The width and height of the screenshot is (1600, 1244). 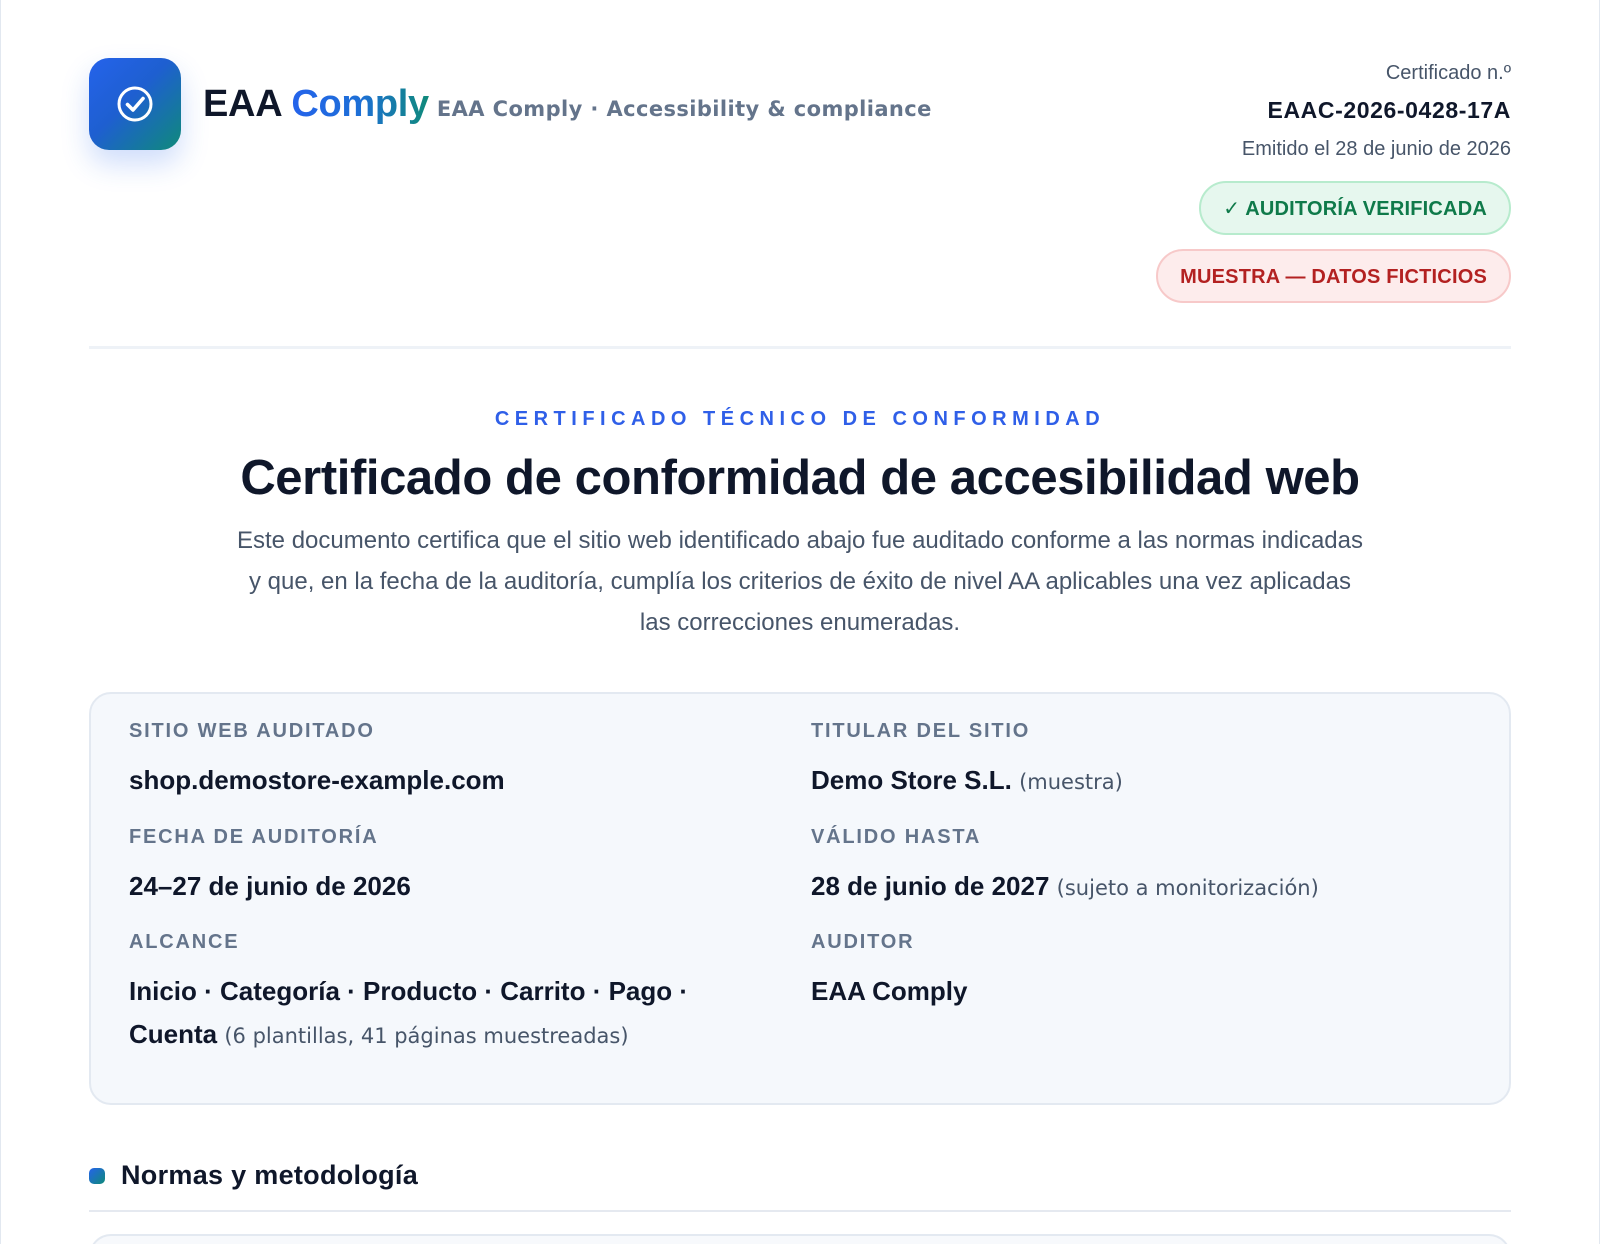 I want to click on site-url: shop.demostore-example.com, so click(x=449, y=780).